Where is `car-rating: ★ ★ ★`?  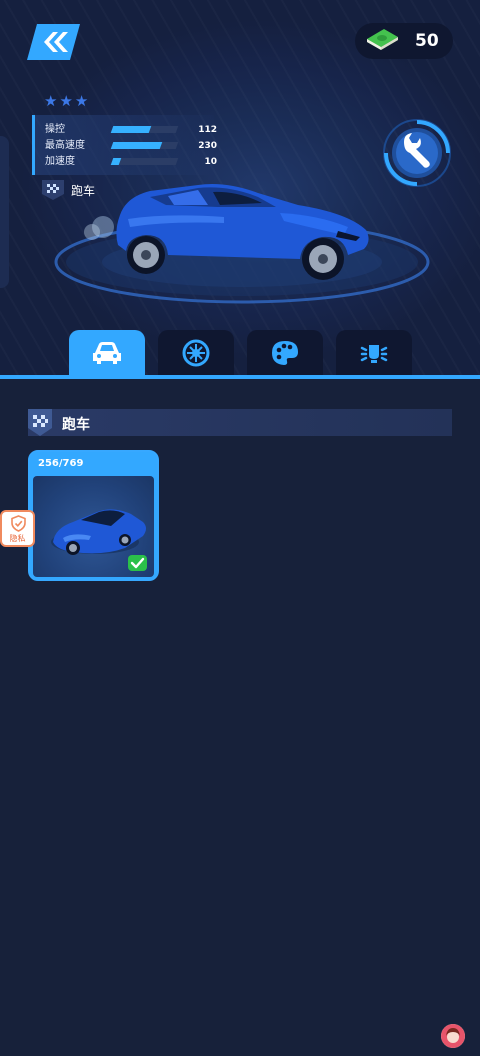 car-rating: ★ ★ ★ is located at coordinates (66, 101).